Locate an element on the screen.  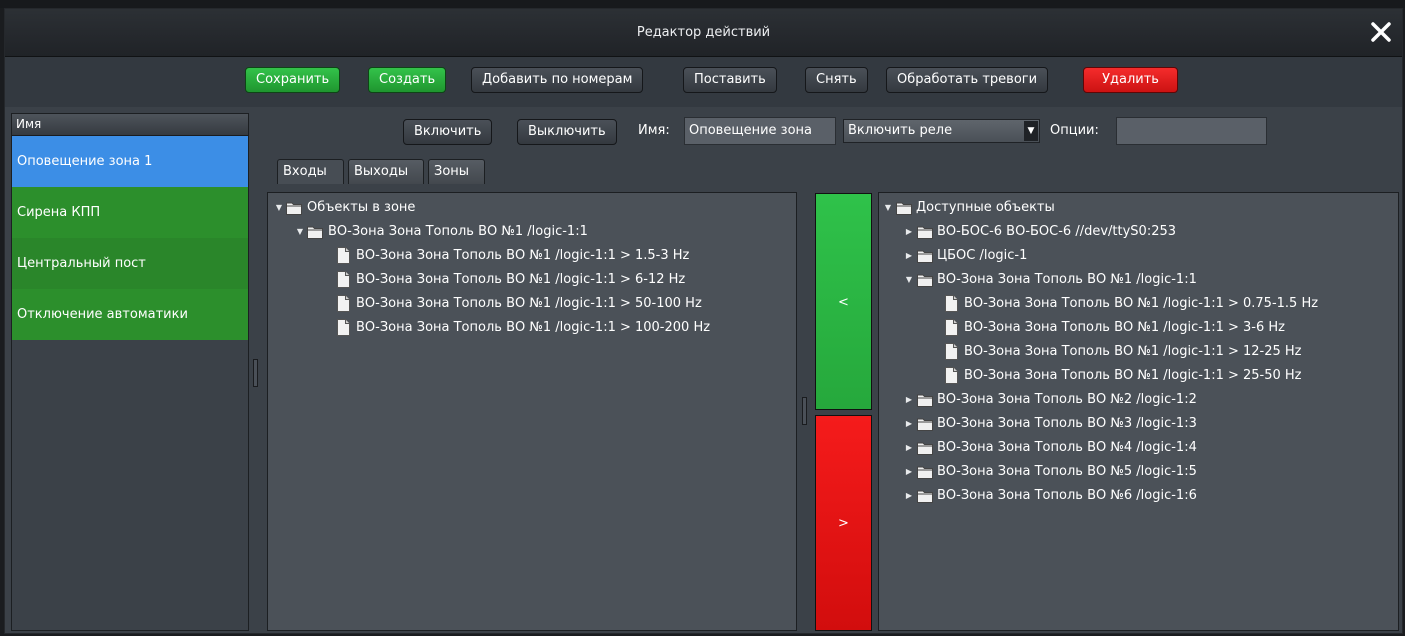
tab-inputs: Входы is located at coordinates (310, 171).